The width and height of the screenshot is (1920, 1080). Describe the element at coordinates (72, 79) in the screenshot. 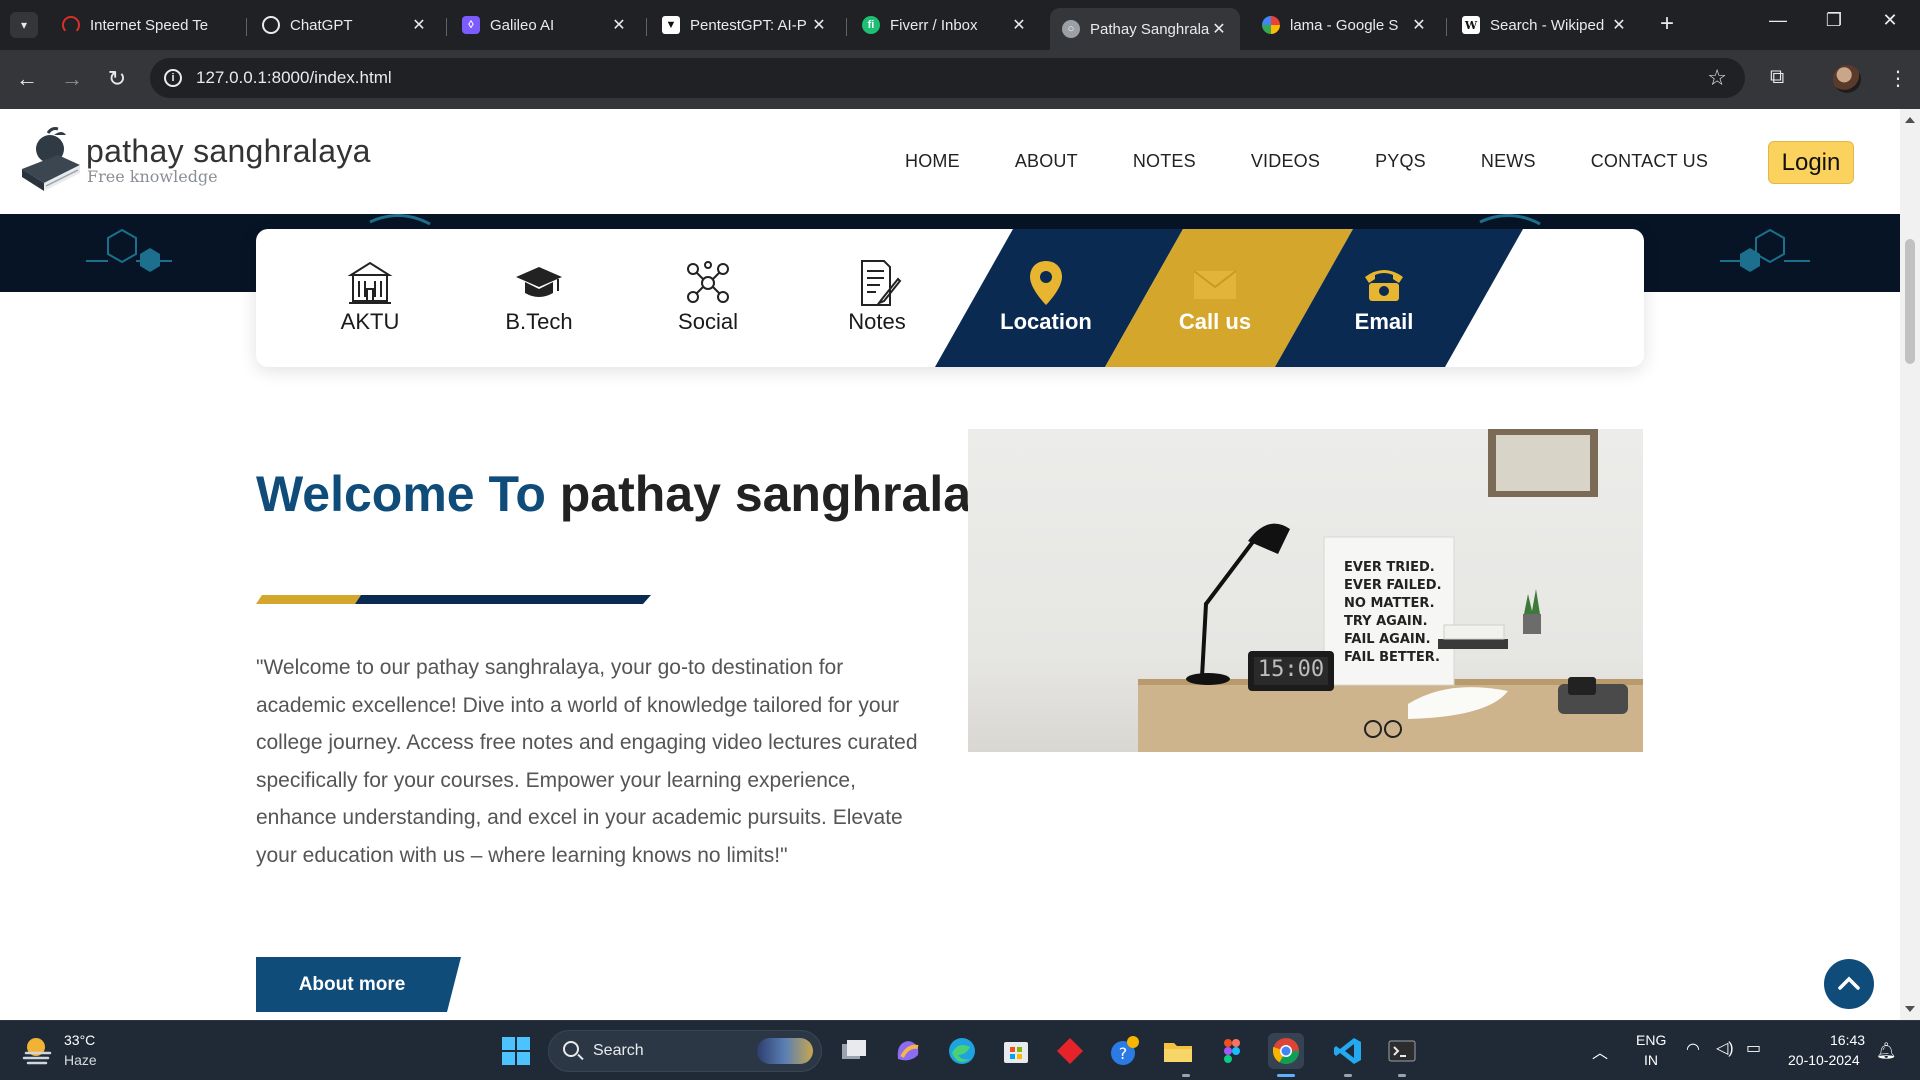

I see `forward-button: →` at that location.